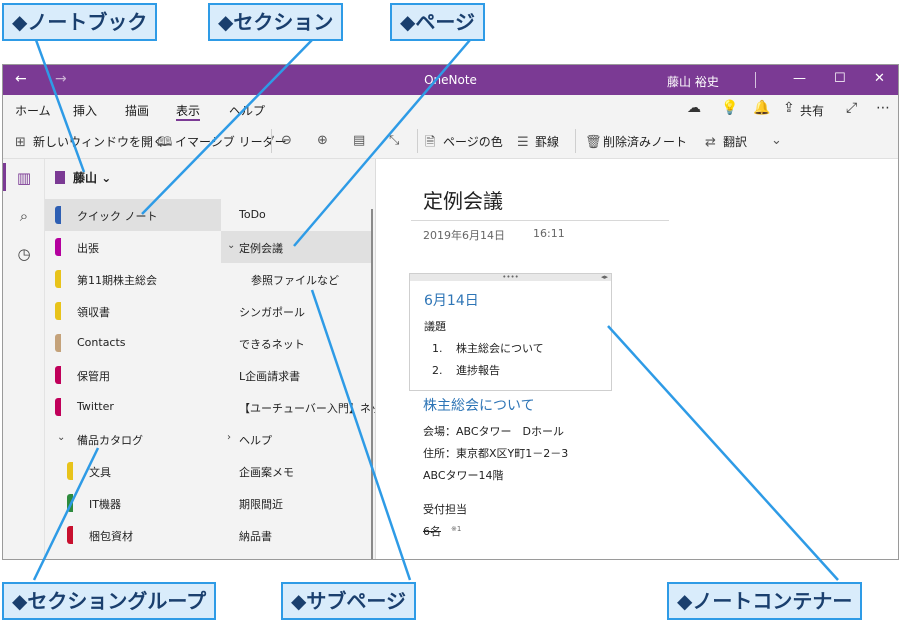  I want to click on page-item: 期限間近, so click(297, 503).